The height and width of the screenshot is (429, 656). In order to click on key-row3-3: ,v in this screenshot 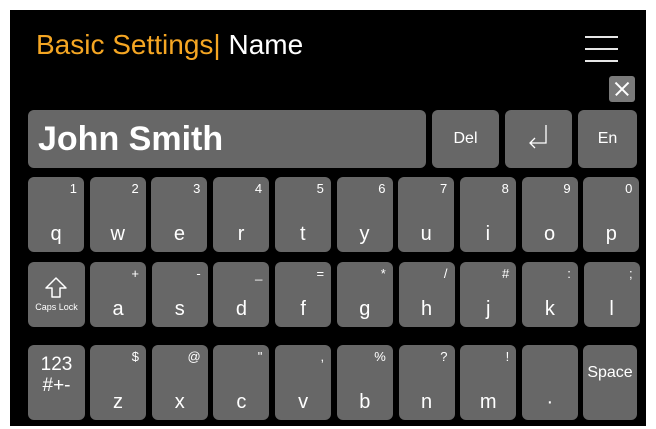, I will do `click(303, 382)`.